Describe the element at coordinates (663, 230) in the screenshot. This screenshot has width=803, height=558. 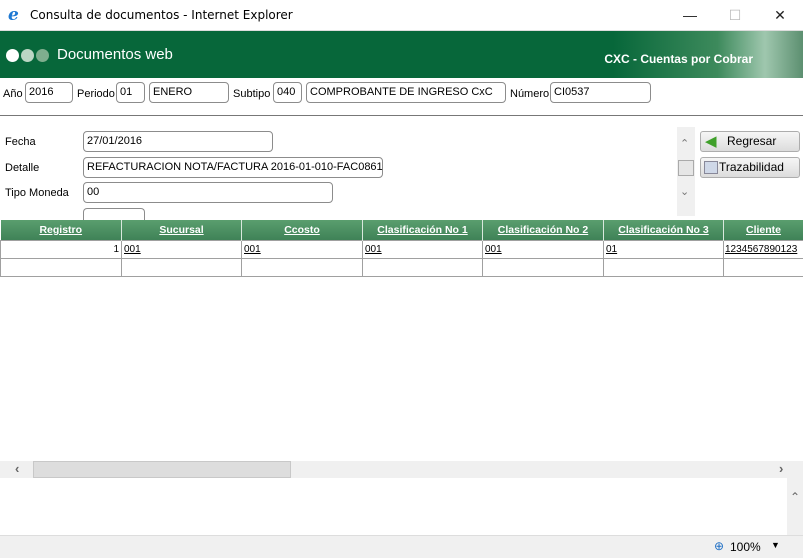
I see `header-clasificacion-3: Clasificación No 3` at that location.